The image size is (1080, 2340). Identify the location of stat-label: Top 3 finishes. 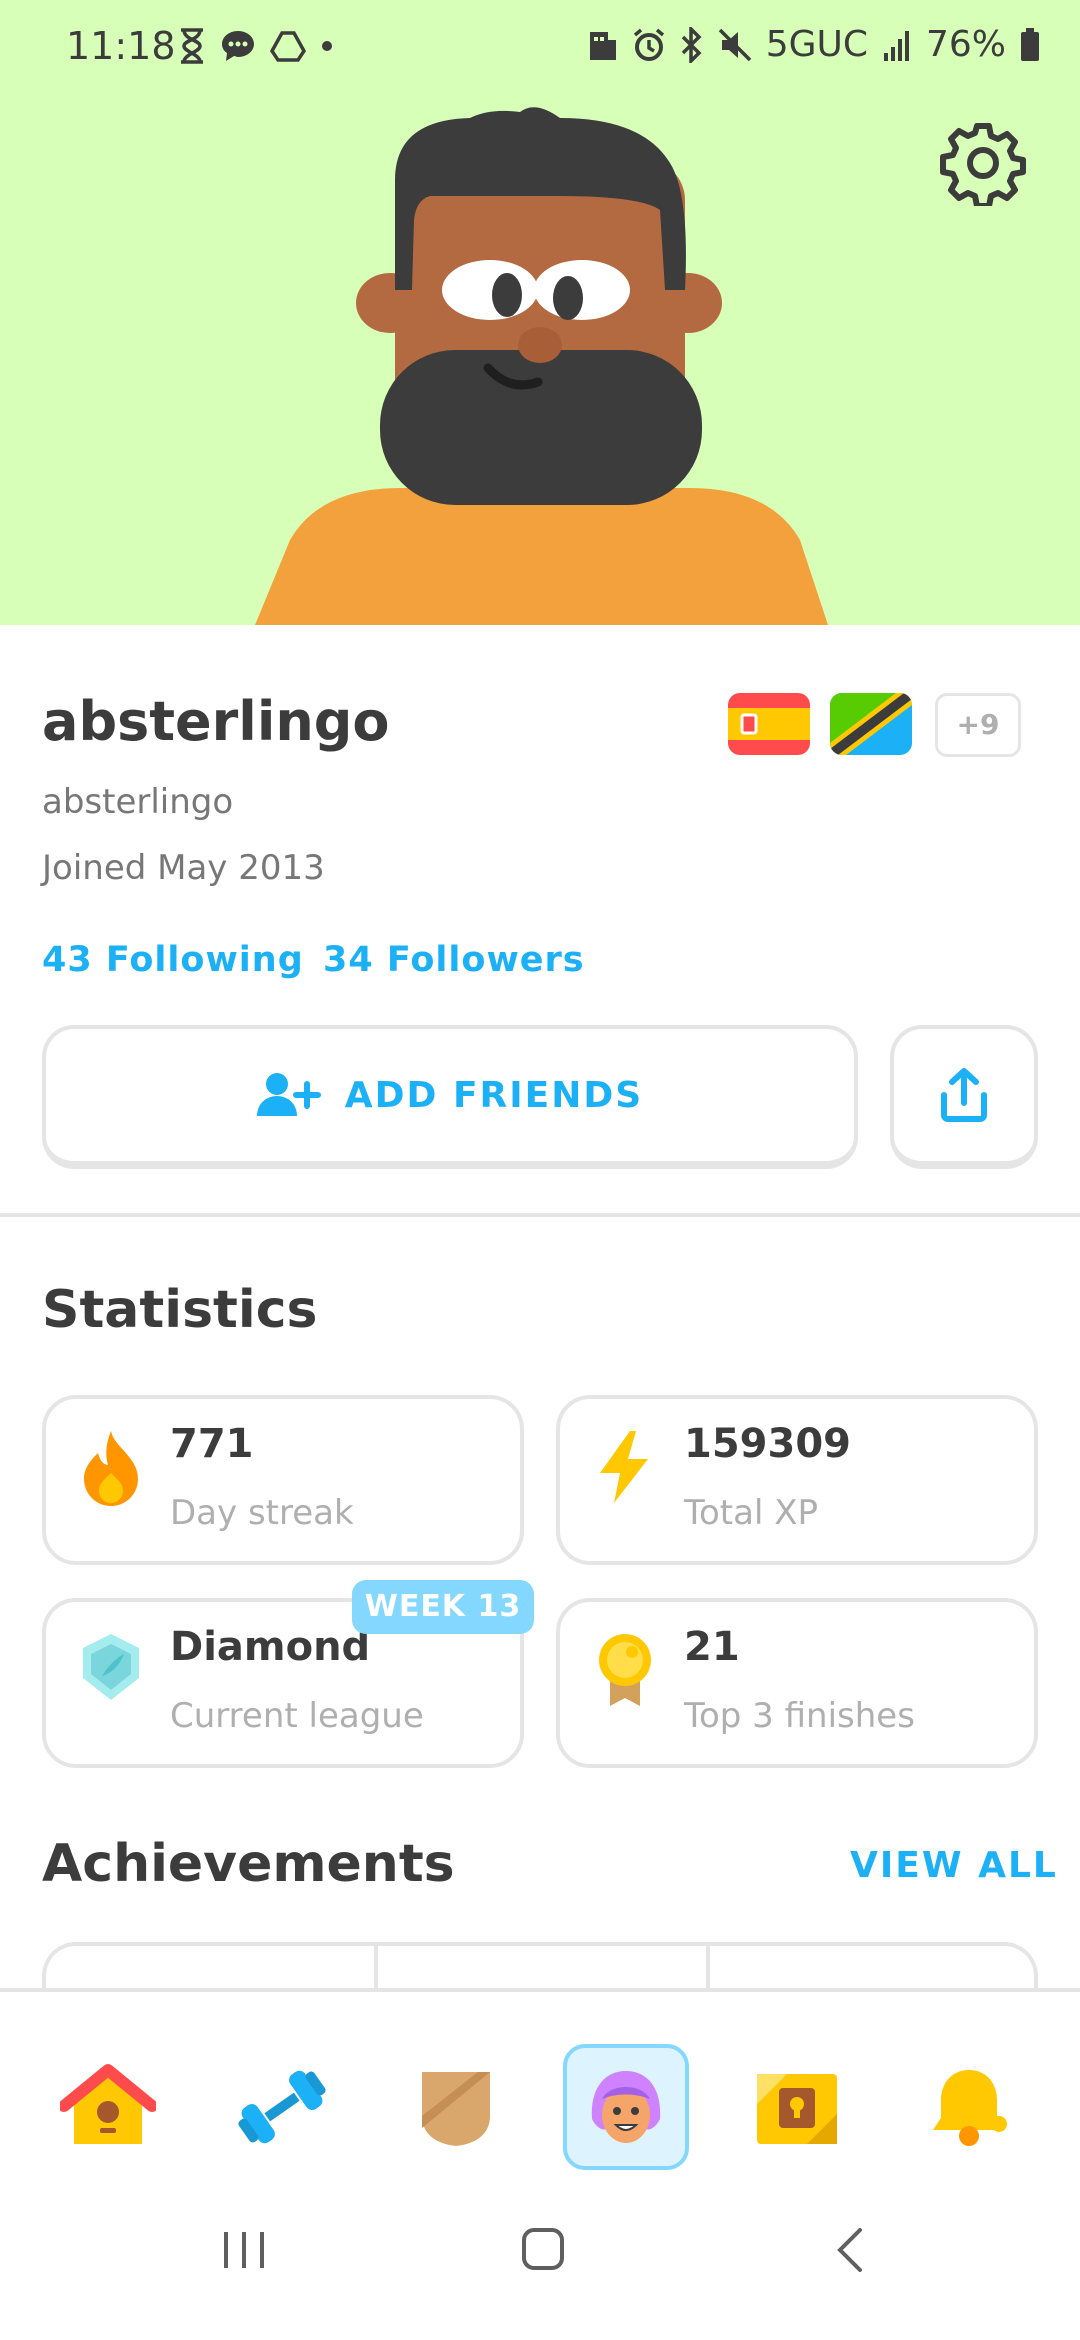
(799, 1716).